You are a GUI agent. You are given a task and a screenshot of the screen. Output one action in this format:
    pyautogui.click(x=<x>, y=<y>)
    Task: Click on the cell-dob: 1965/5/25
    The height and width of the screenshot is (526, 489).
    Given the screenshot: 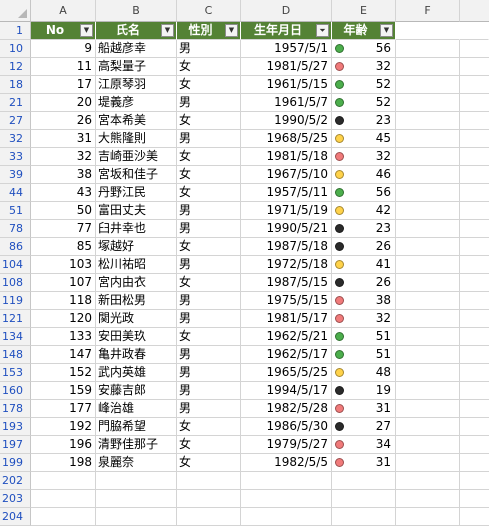 What is the action you would take?
    pyautogui.click(x=286, y=373)
    